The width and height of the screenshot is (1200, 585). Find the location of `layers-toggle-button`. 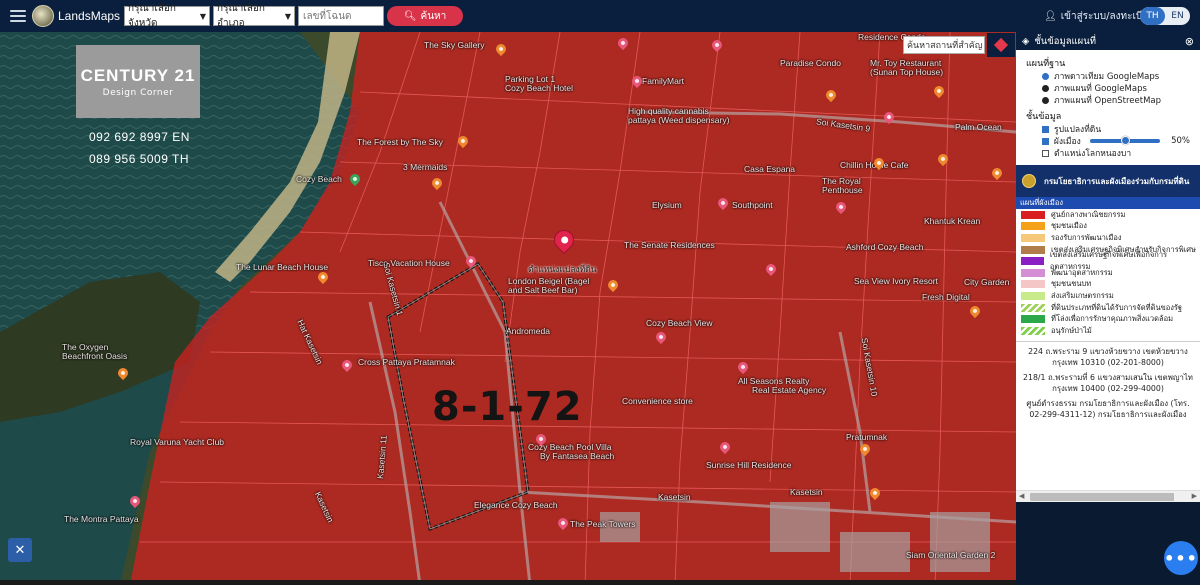

layers-toggle-button is located at coordinates (1001, 45).